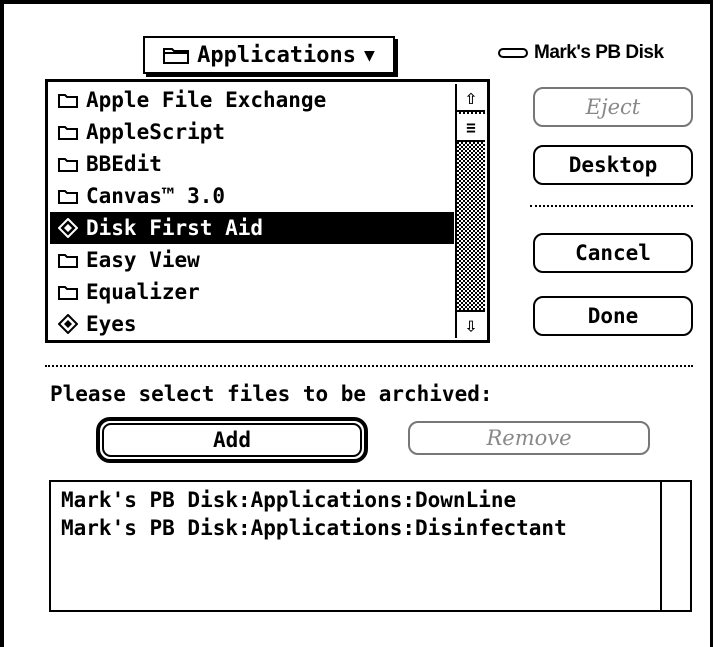  What do you see at coordinates (175, 228) in the screenshot?
I see `list-item-label: Disk First Aid` at bounding box center [175, 228].